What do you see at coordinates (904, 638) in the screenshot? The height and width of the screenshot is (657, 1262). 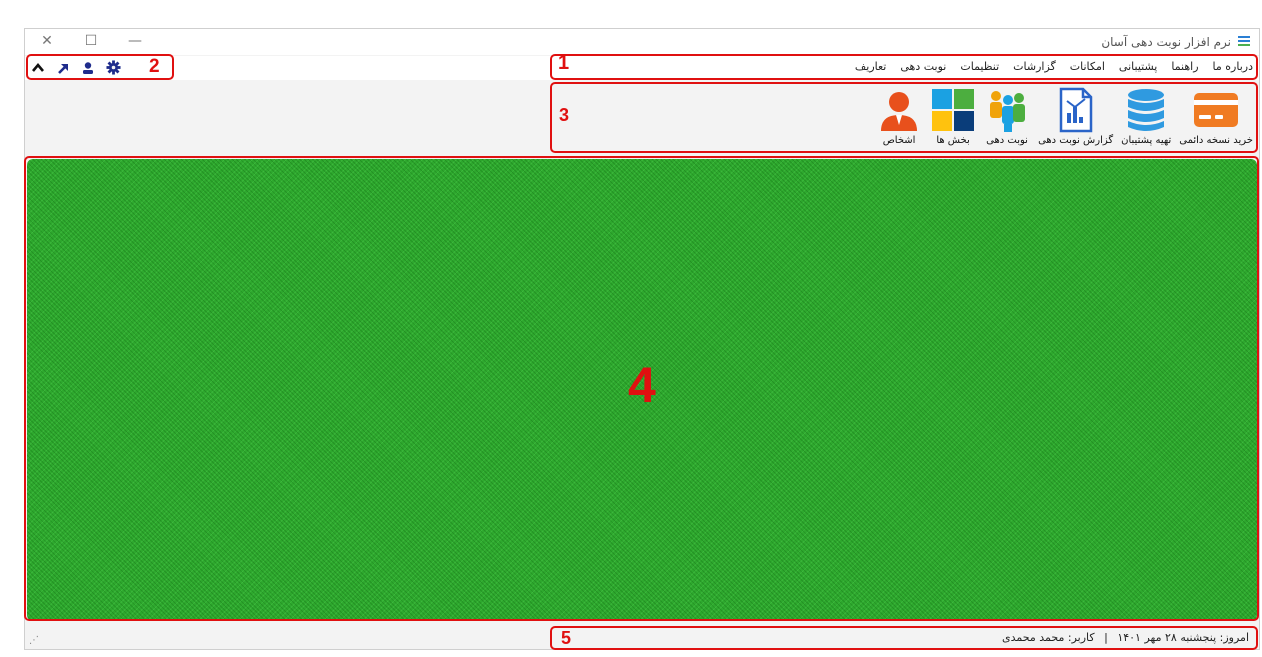 I see `annotation-box-status` at bounding box center [904, 638].